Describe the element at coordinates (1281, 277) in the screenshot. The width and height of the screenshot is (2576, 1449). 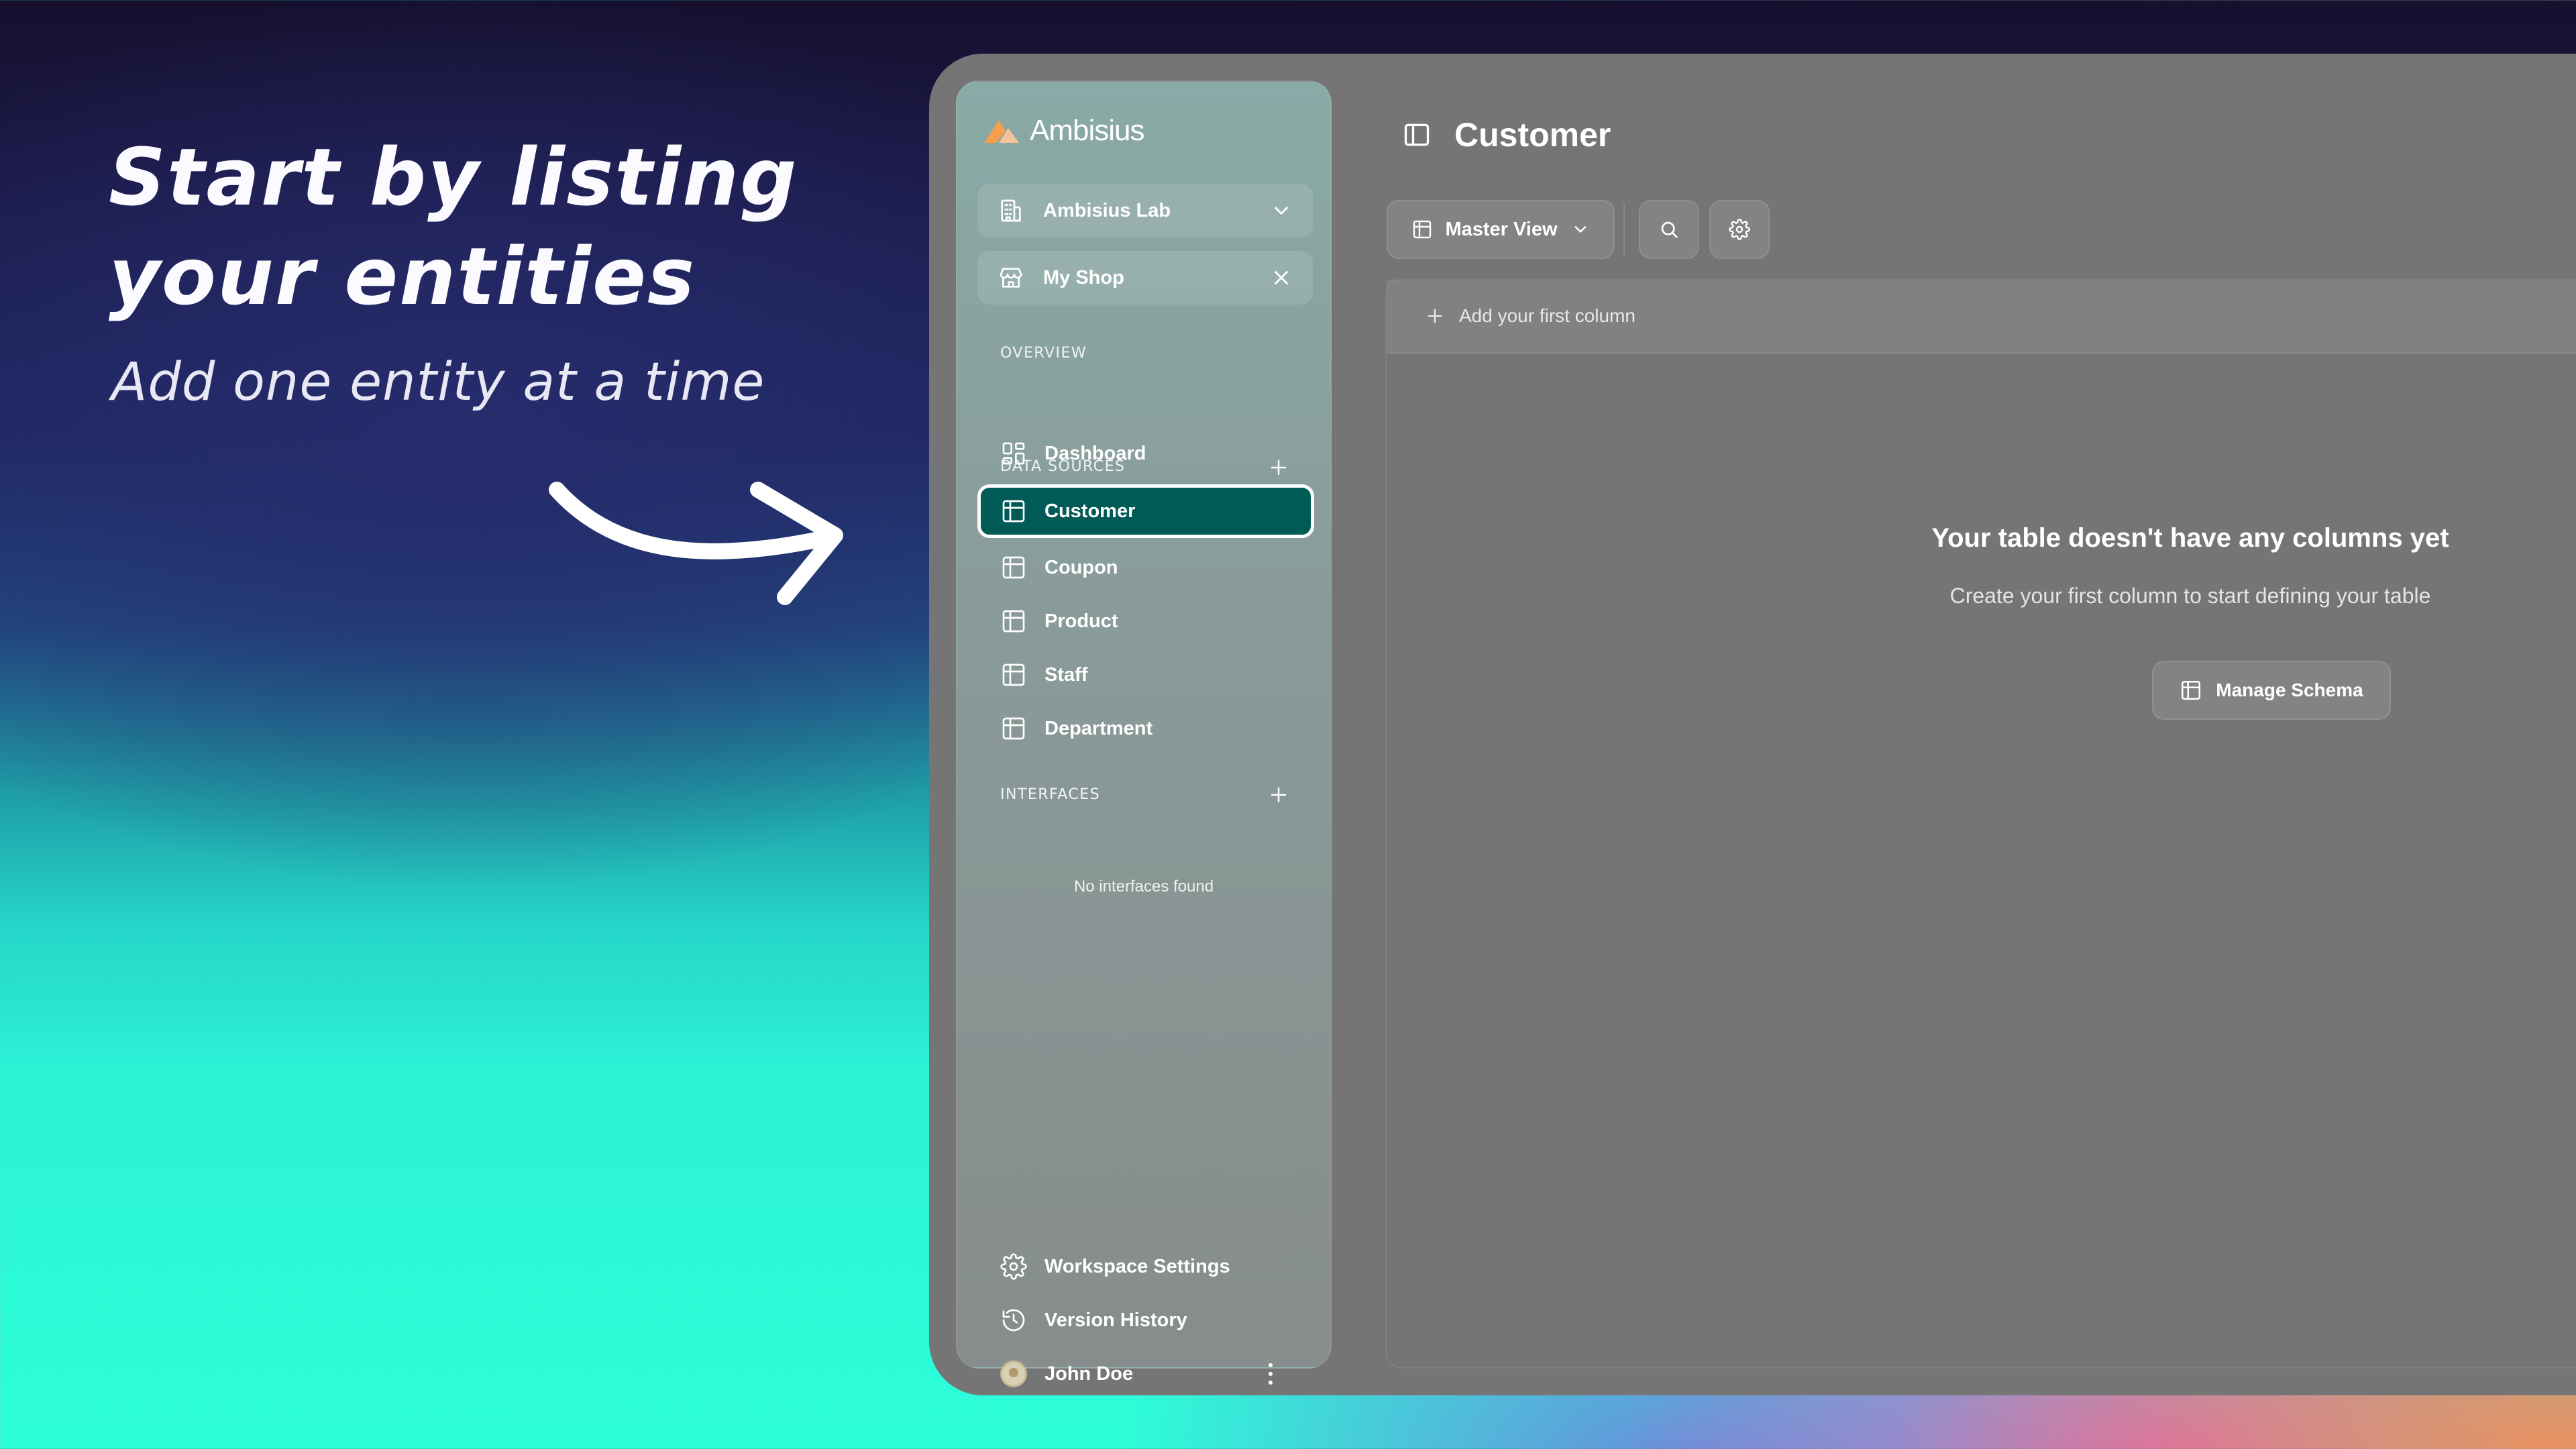
I see `close-icon` at that location.